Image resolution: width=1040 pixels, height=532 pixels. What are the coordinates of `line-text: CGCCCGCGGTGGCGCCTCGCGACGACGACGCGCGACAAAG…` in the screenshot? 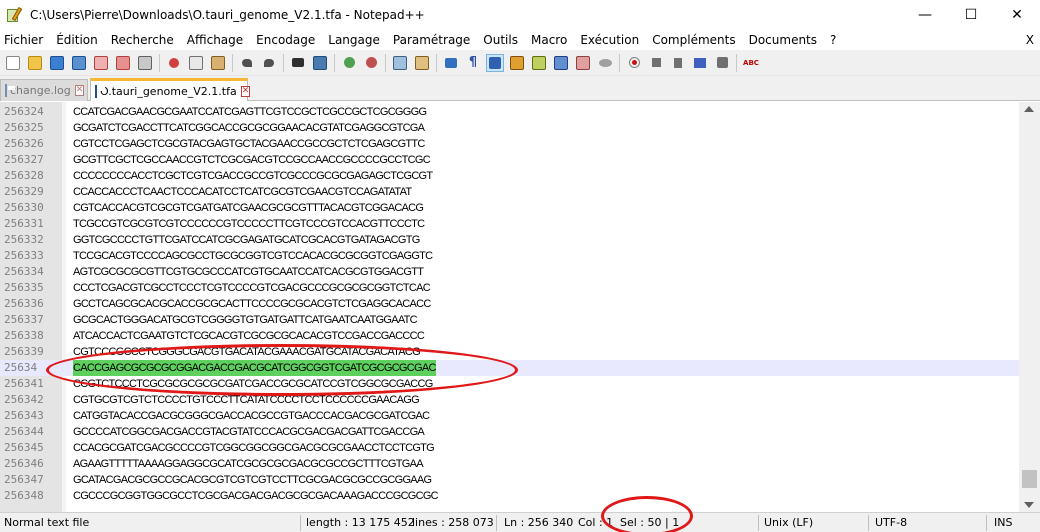 It's located at (256, 496).